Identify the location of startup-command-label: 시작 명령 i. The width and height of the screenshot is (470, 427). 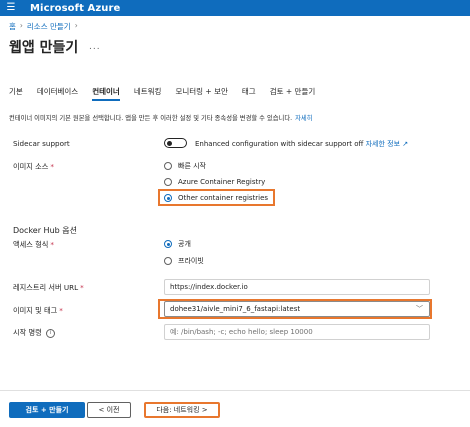
(34, 333).